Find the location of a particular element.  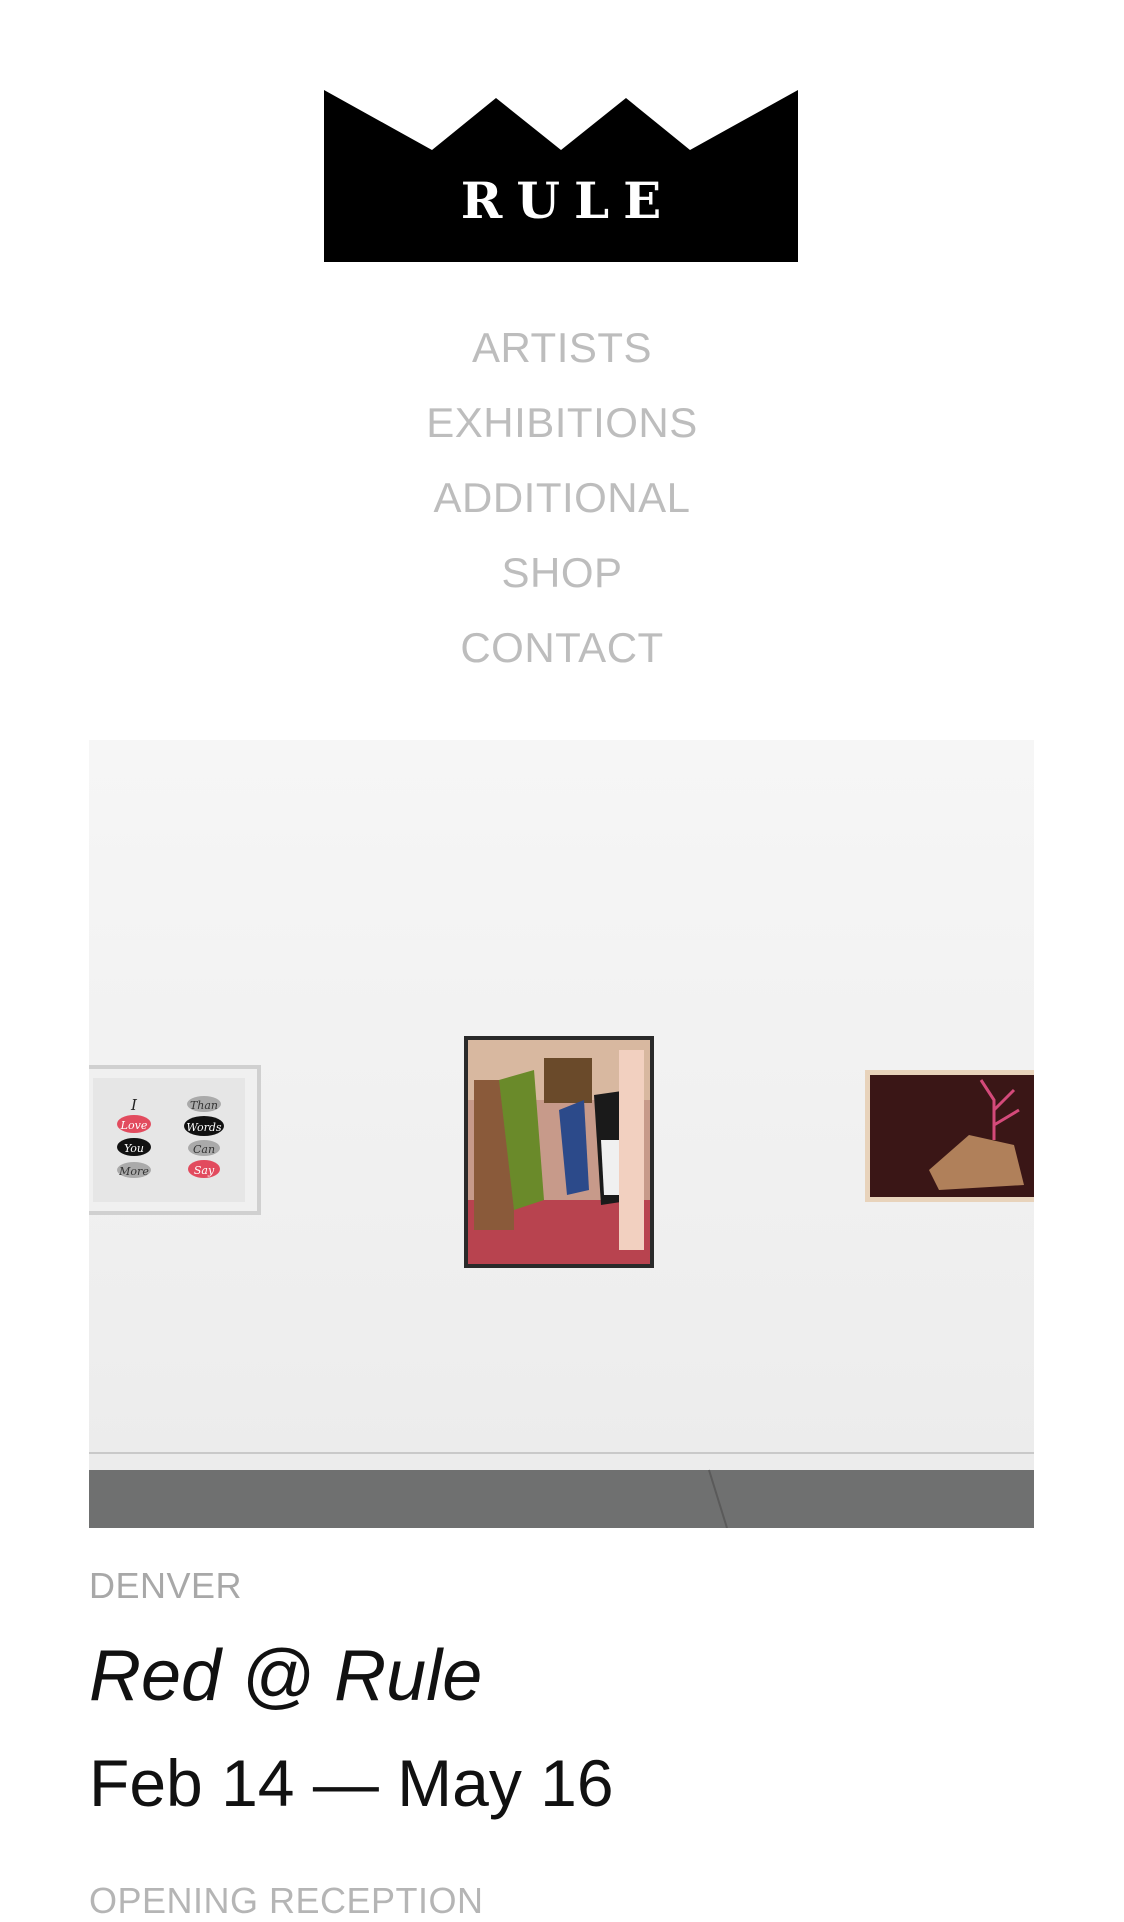

exhibition-location: DENVER is located at coordinates (166, 1585).